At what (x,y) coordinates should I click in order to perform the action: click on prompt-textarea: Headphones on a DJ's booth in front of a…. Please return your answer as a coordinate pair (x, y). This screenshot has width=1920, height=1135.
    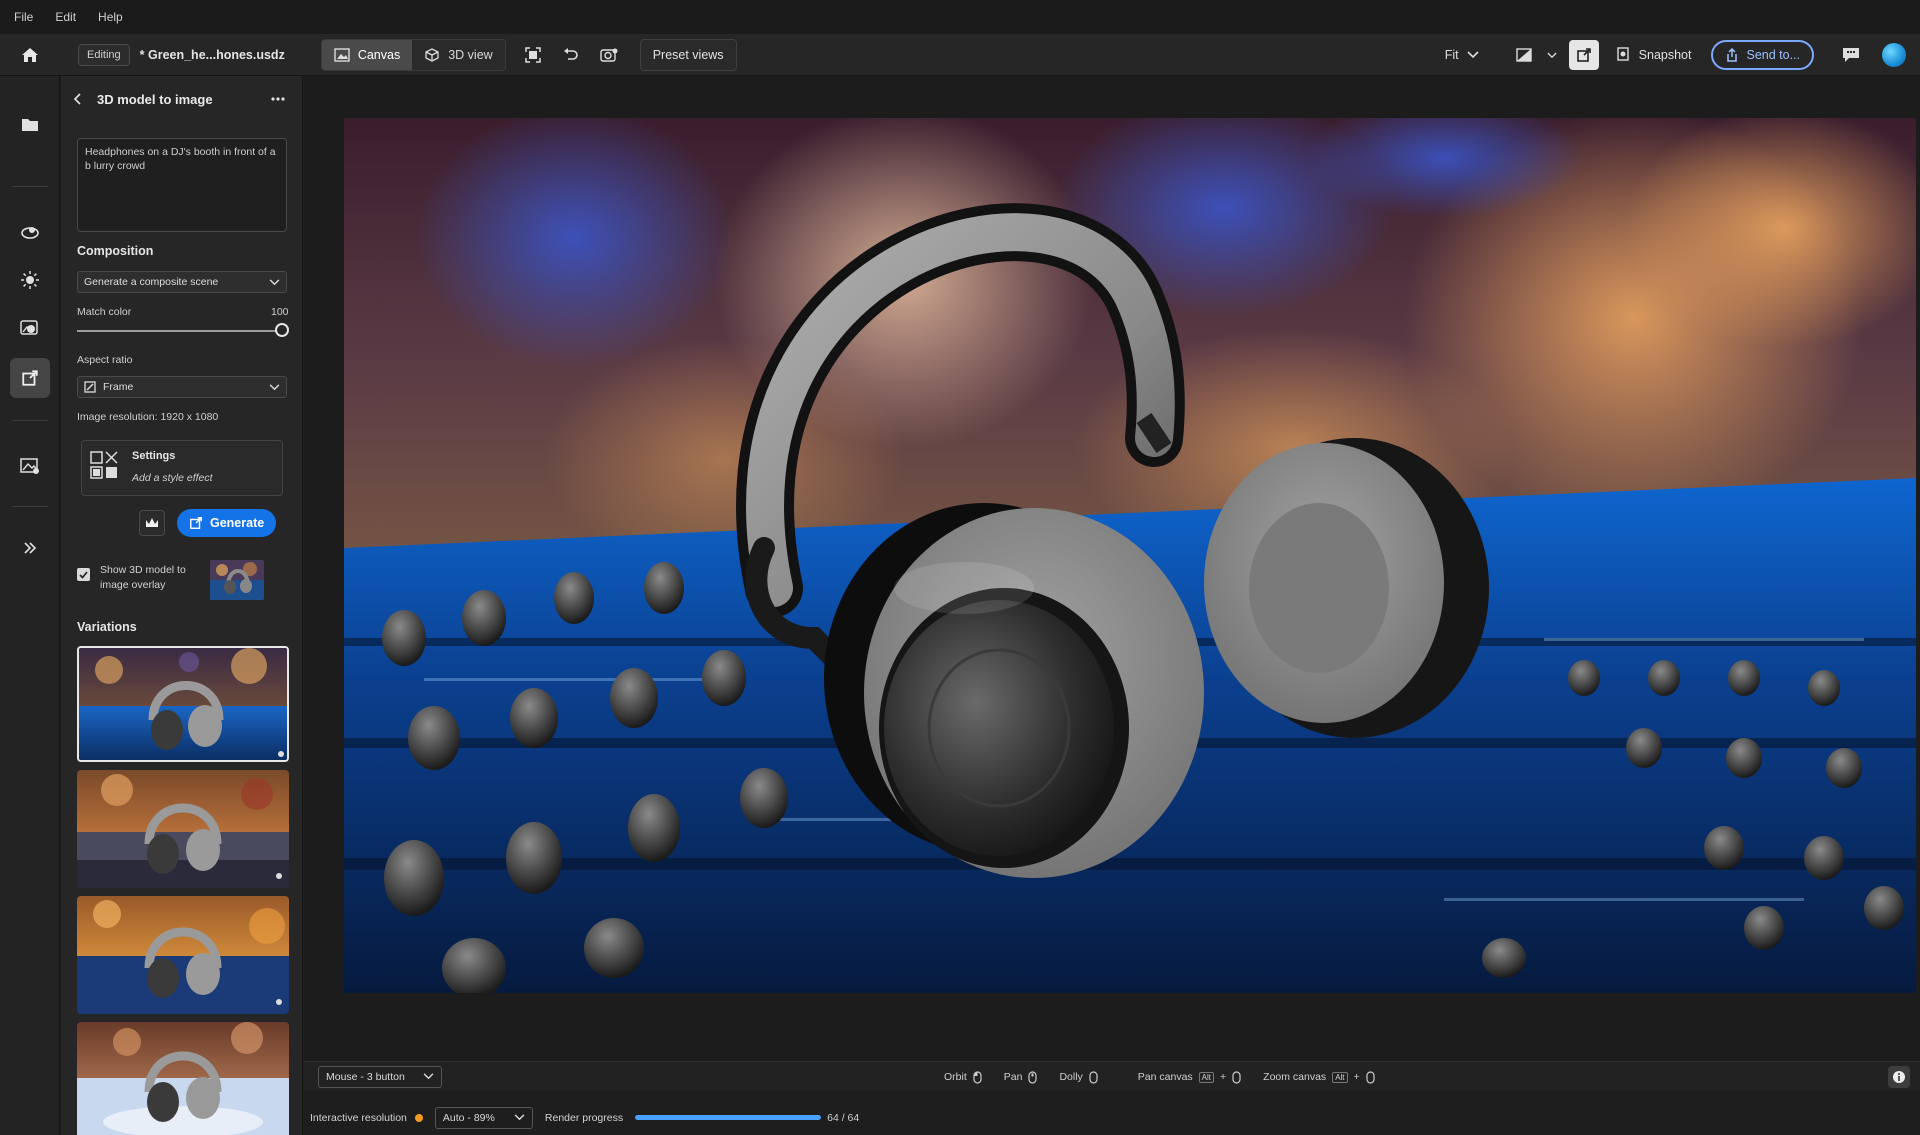
    Looking at the image, I should click on (182, 185).